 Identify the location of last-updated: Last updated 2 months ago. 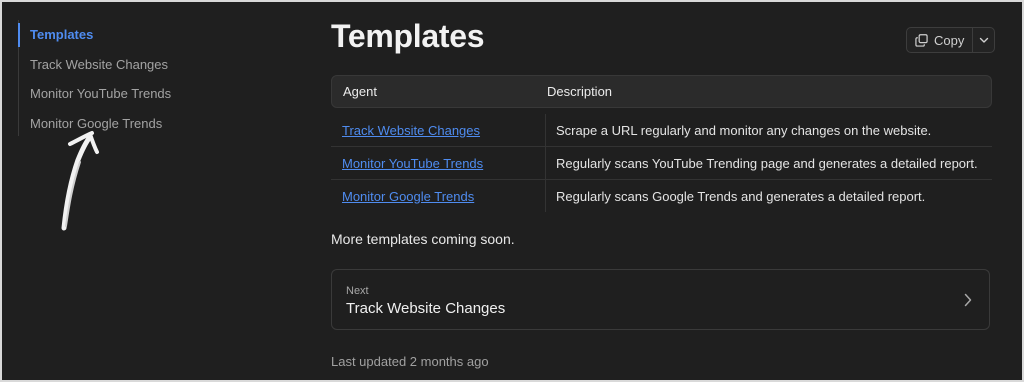
(410, 361).